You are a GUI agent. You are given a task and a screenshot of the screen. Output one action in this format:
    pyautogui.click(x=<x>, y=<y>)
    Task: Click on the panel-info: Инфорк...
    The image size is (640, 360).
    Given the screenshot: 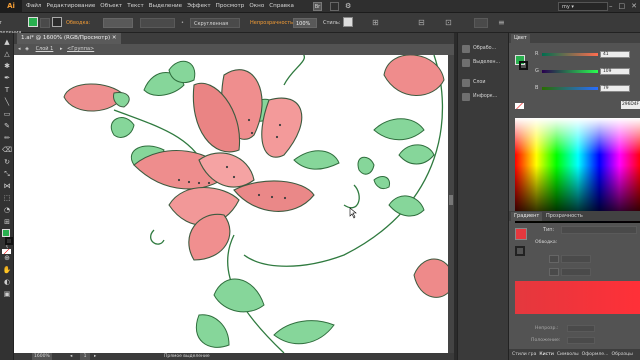 What is the action you would take?
    pyautogui.click(x=483, y=97)
    